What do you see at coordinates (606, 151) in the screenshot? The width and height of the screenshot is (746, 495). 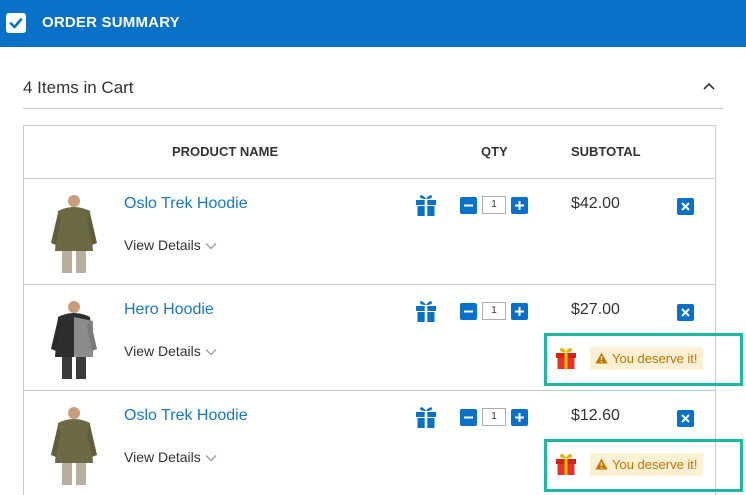 I see `column-header-subtotal: SUBTOTAL` at bounding box center [606, 151].